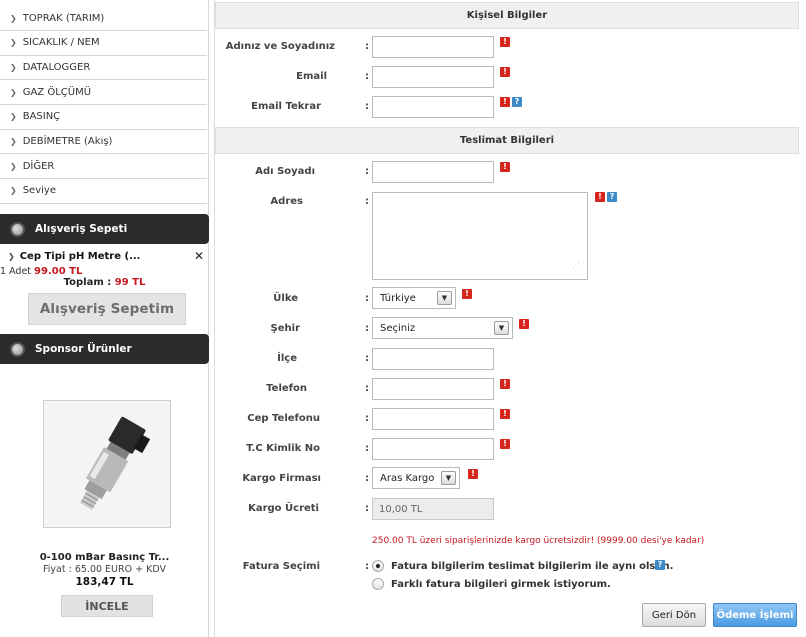 Image resolution: width=806 pixels, height=637 pixels. What do you see at coordinates (107, 309) in the screenshot?
I see `my-cart-button: Alışveriş Sepetim` at bounding box center [107, 309].